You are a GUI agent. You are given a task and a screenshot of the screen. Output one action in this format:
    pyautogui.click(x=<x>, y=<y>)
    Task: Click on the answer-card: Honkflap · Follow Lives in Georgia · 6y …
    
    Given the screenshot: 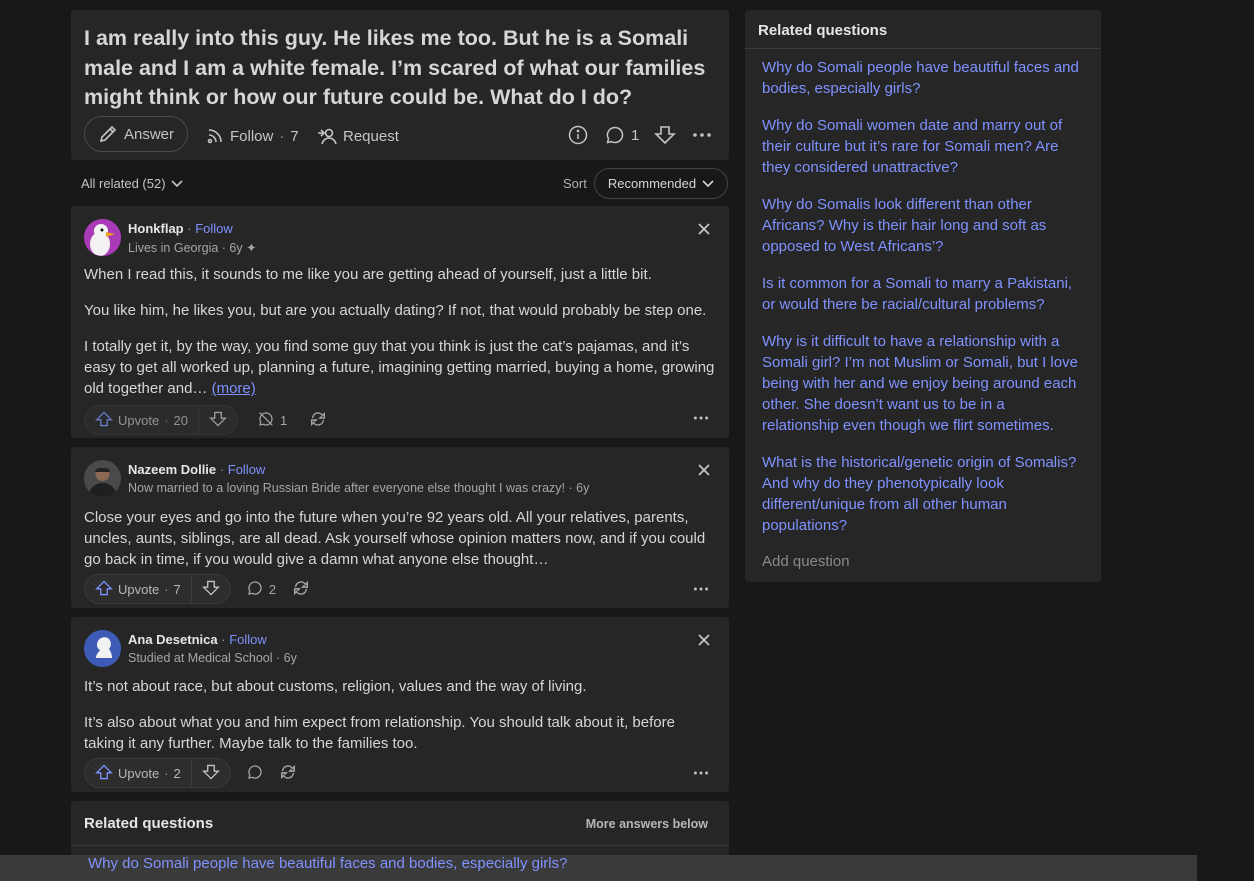 What is the action you would take?
    pyautogui.click(x=400, y=322)
    